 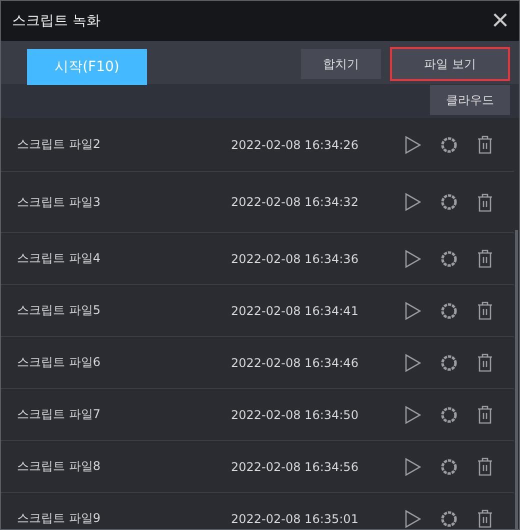 I want to click on script-row: 스크립트 파일7 2022-02-08 16:34:50, so click(x=257, y=415).